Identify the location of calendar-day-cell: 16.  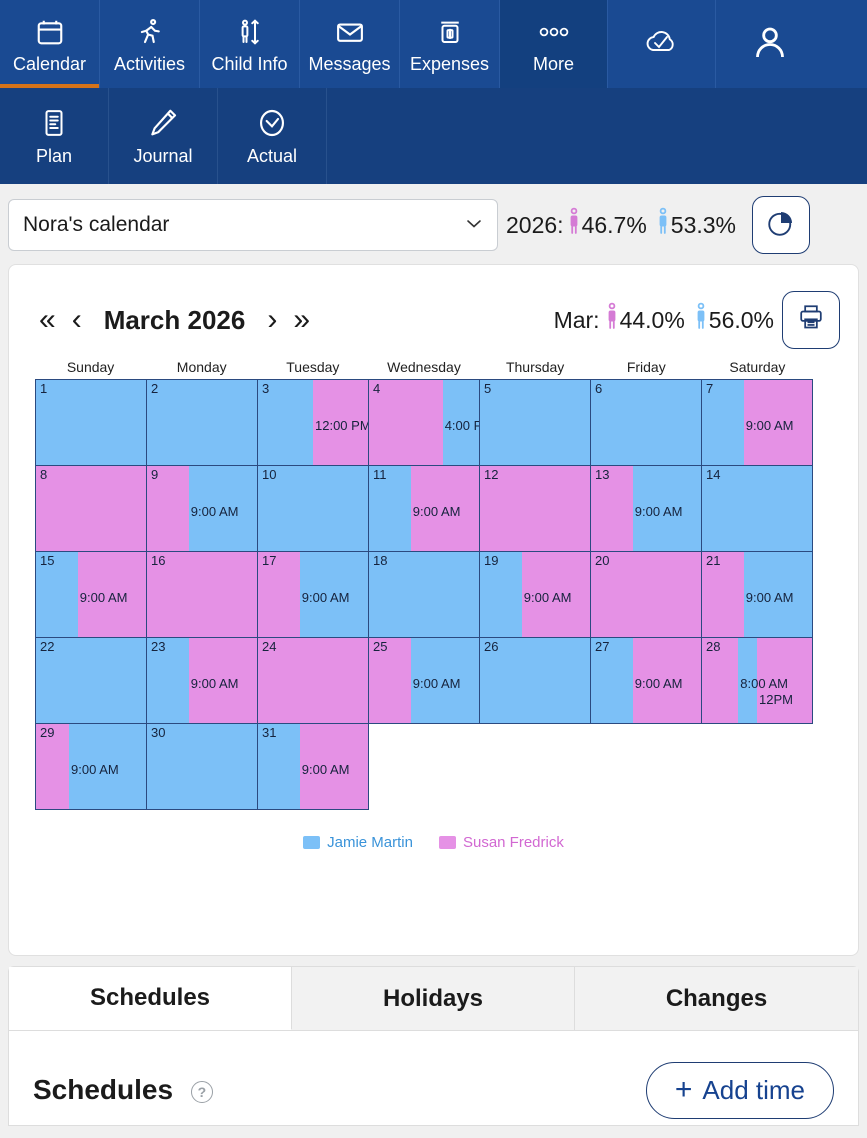
(202, 595).